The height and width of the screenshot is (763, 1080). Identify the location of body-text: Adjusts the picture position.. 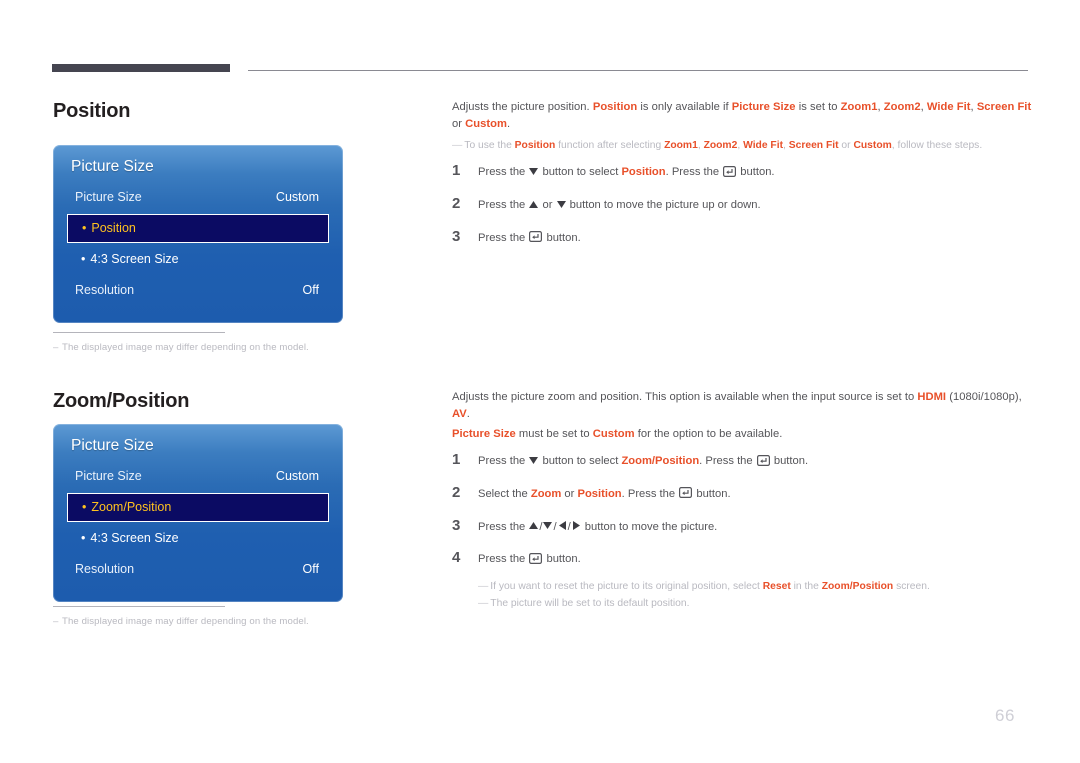
(522, 107).